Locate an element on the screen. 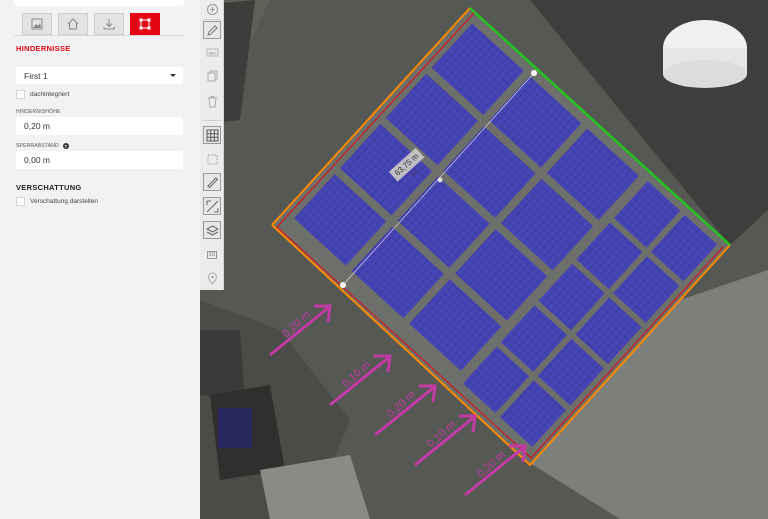 This screenshot has width=768, height=519. dachintegriert-label: dachintegriert is located at coordinates (50, 94).